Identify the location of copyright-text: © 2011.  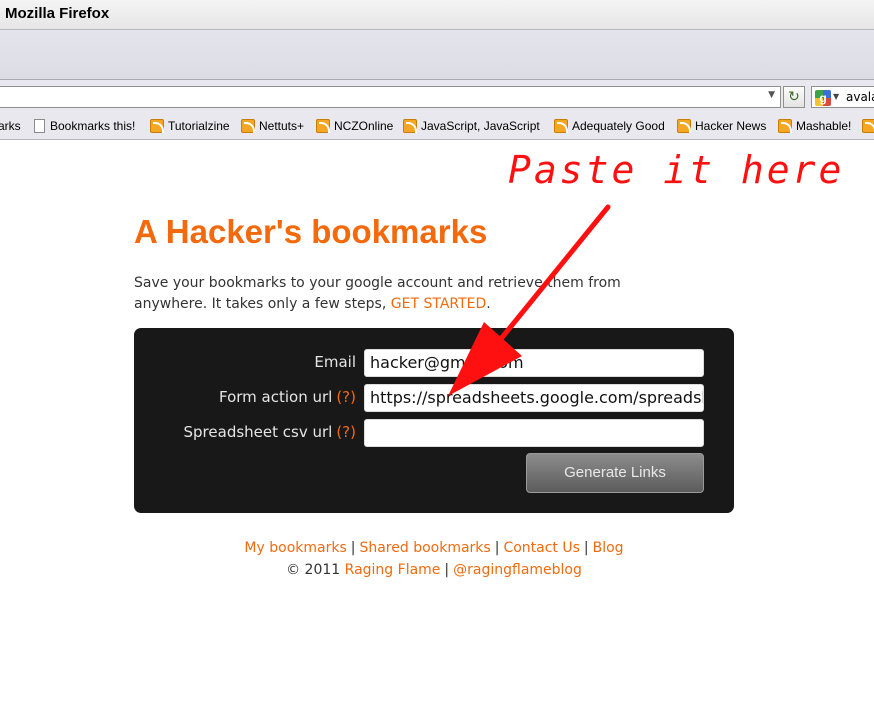
(313, 570).